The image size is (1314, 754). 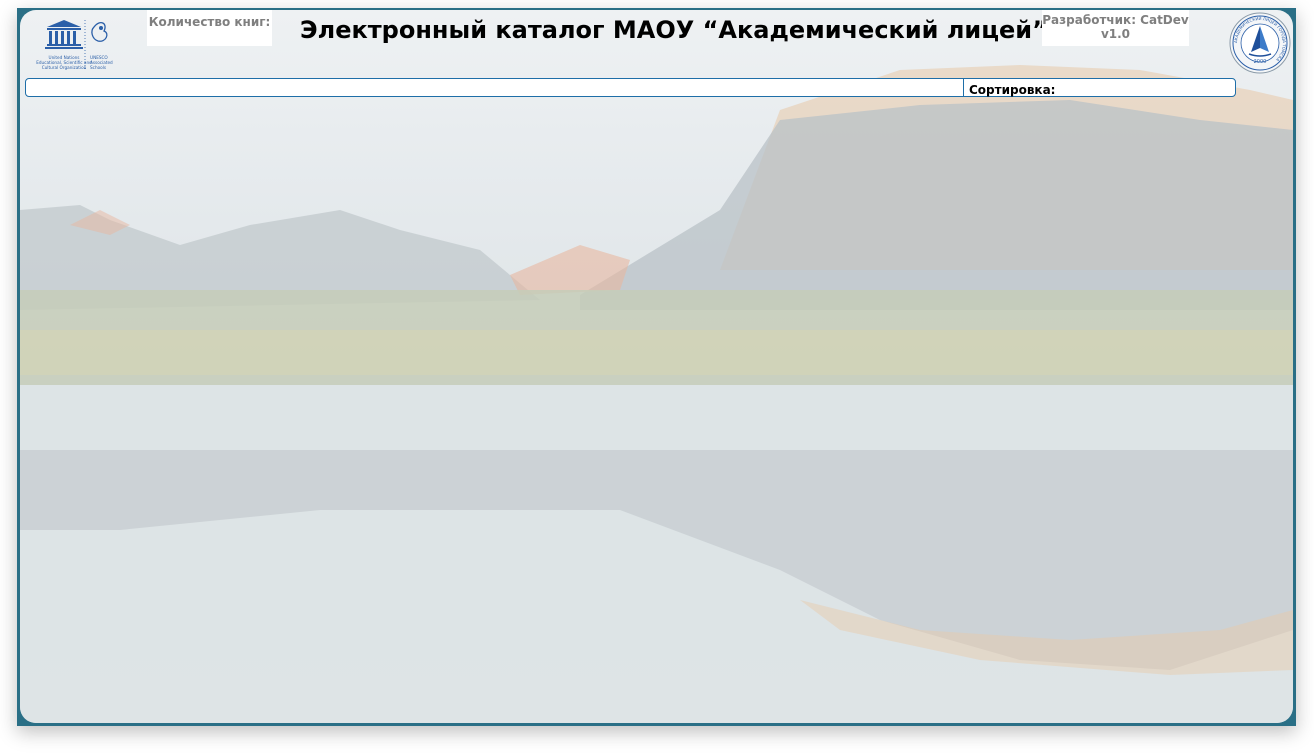 I want to click on lyceum-emblem-icon: АКАДЕМИЧЕСКИЙ ЛИЦЕЙ ГОРОДА ТОМСКА 2000, so click(x=1260, y=43).